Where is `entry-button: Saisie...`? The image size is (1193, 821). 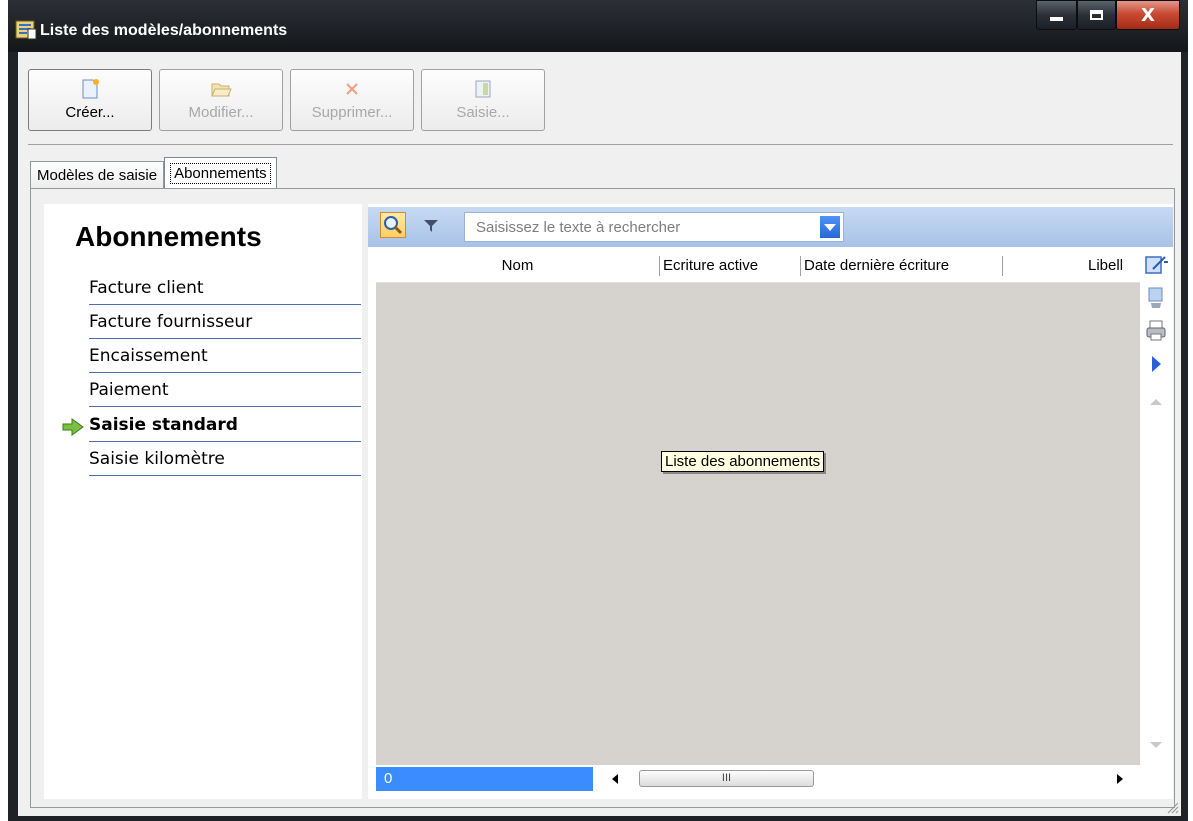 entry-button: Saisie... is located at coordinates (483, 100).